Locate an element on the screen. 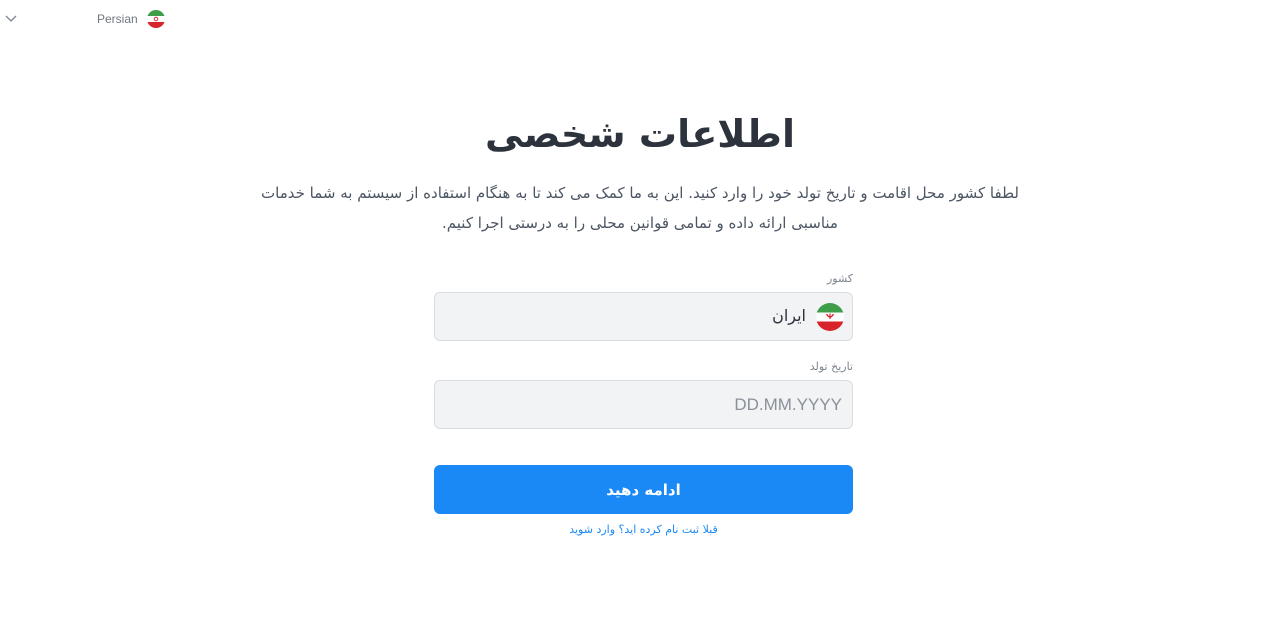 This screenshot has width=1280, height=622. country-label: کشور is located at coordinates (839, 278).